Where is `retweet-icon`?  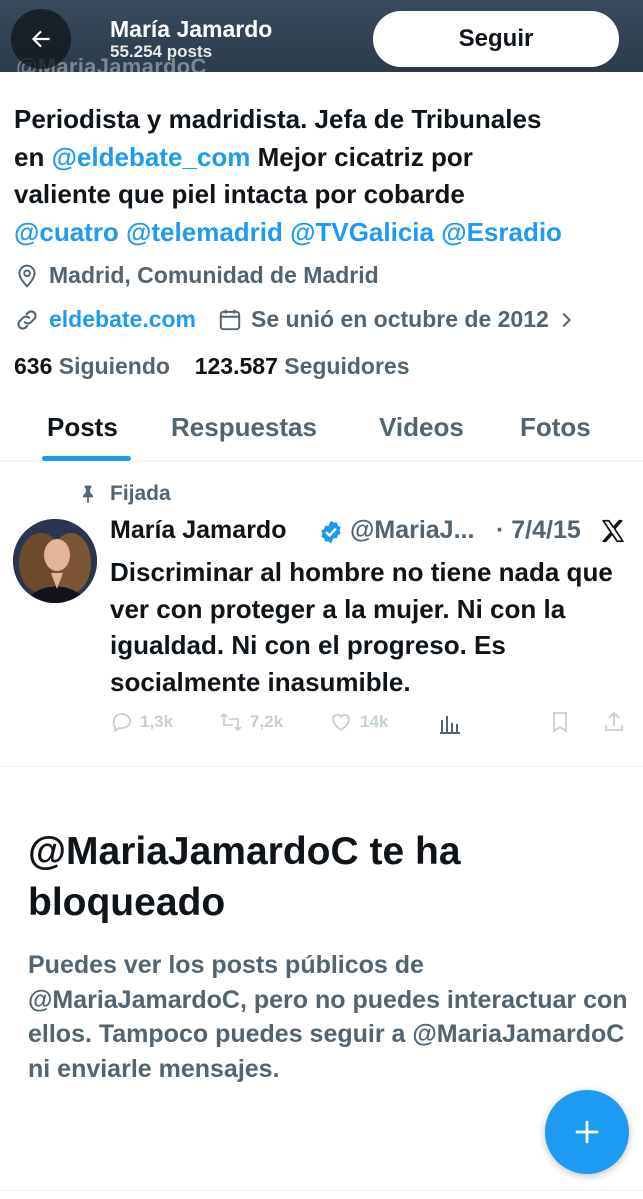 retweet-icon is located at coordinates (231, 722).